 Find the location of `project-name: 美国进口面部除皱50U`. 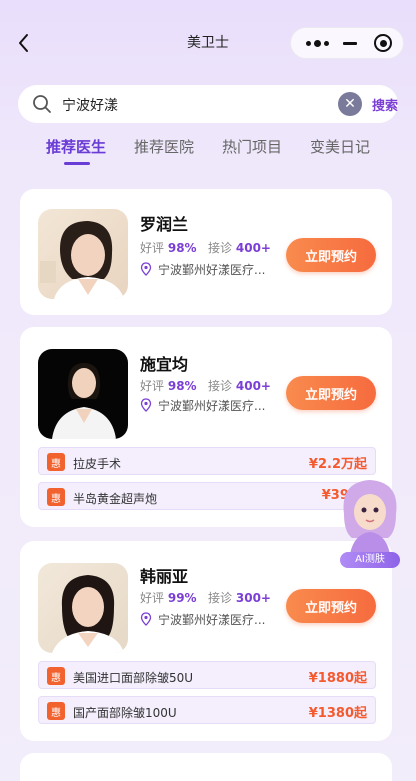

project-name: 美国进口面部除皱50U is located at coordinates (133, 678).